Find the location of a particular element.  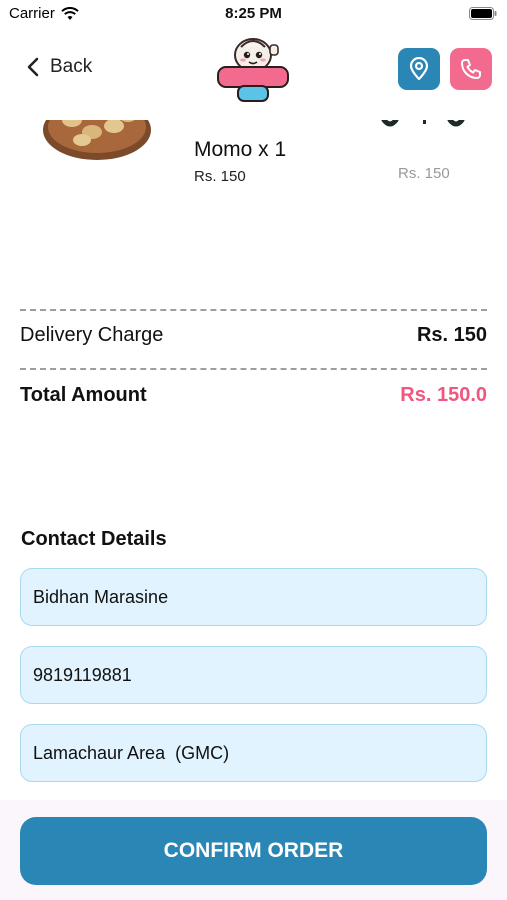

confirm-order-button: CONFIRM ORDER is located at coordinates (253, 851).